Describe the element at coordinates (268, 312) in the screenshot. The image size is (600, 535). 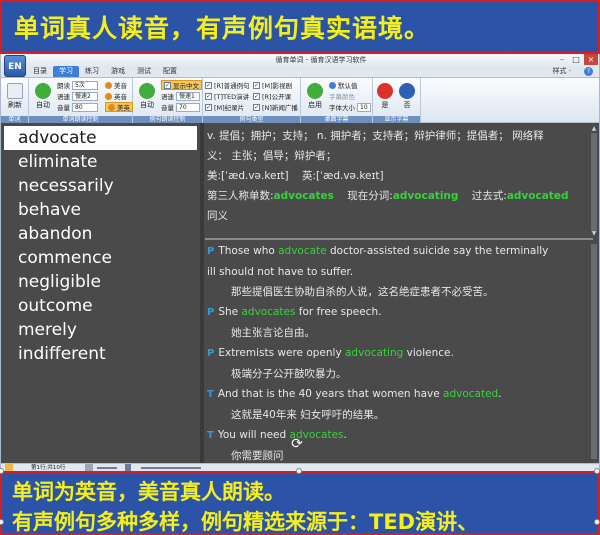
I see `highlighted-word: advocates` at that location.